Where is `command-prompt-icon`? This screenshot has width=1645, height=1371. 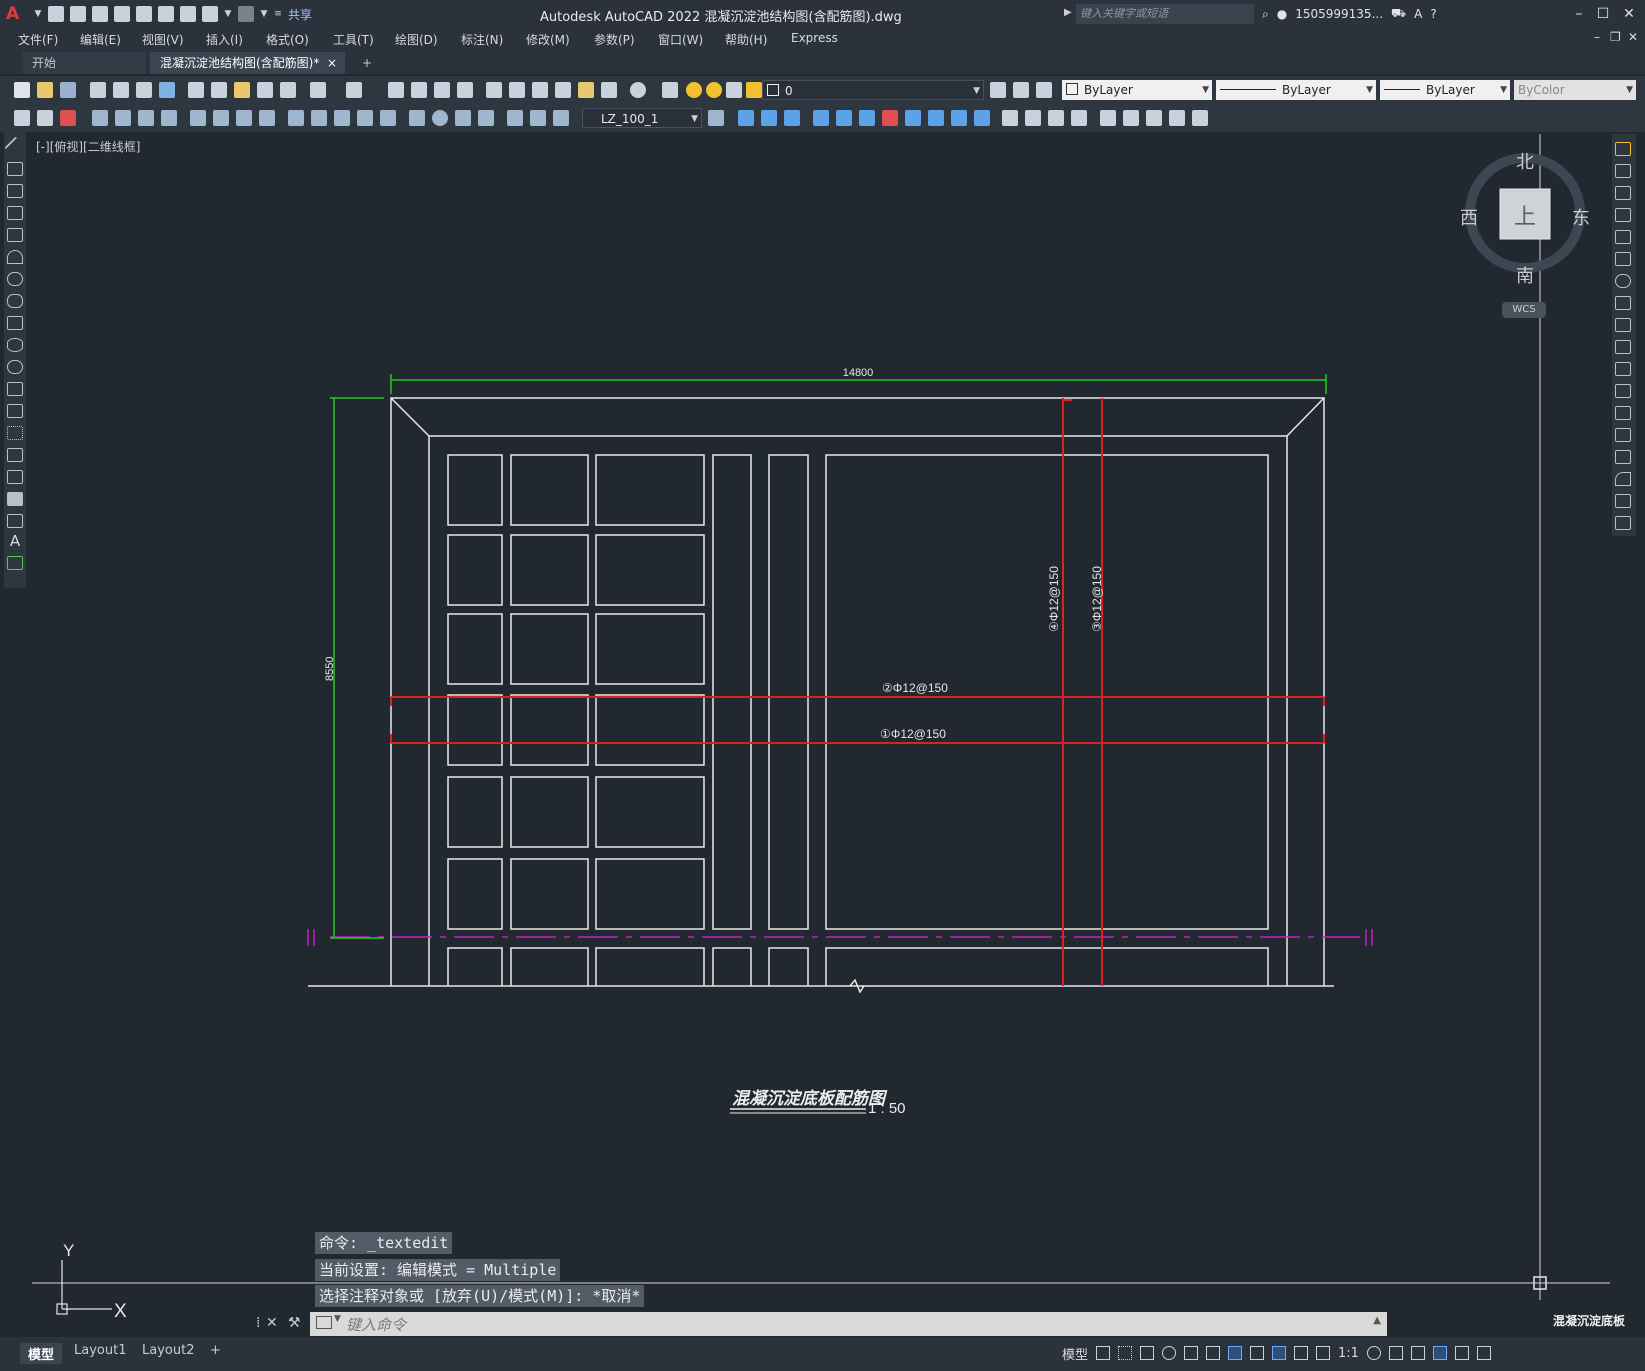 command-prompt-icon is located at coordinates (324, 1322).